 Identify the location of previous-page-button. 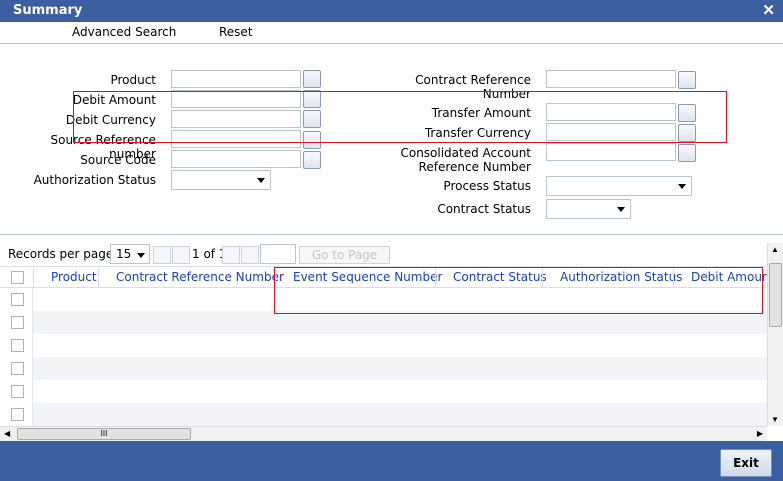
(181, 255).